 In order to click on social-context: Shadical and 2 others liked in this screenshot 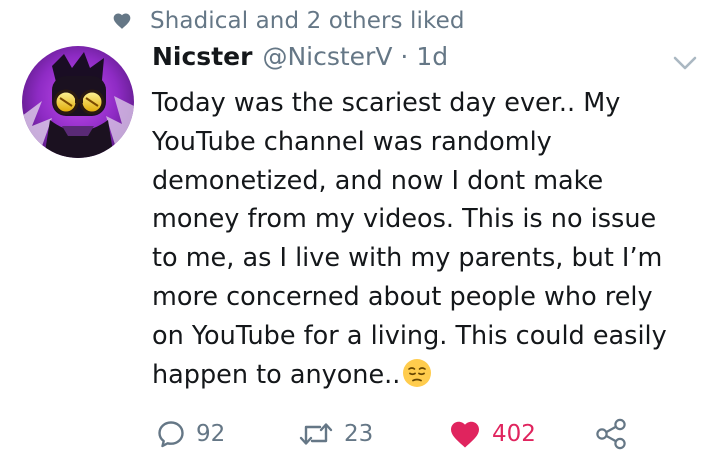, I will do `click(288, 21)`.